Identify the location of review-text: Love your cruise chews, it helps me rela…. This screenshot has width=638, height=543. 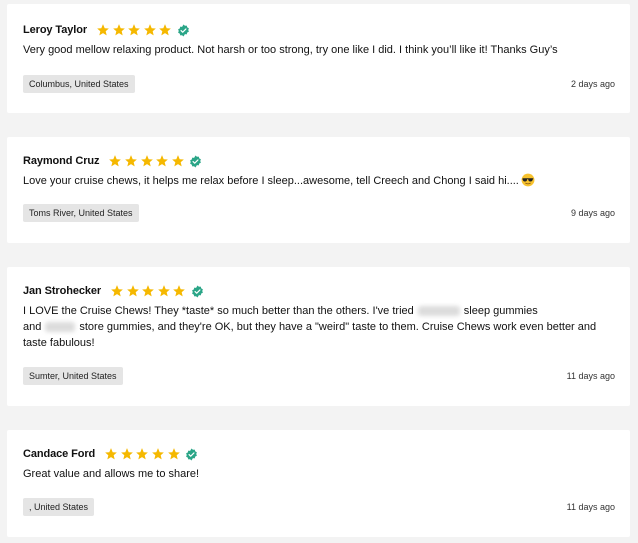
(321, 181).